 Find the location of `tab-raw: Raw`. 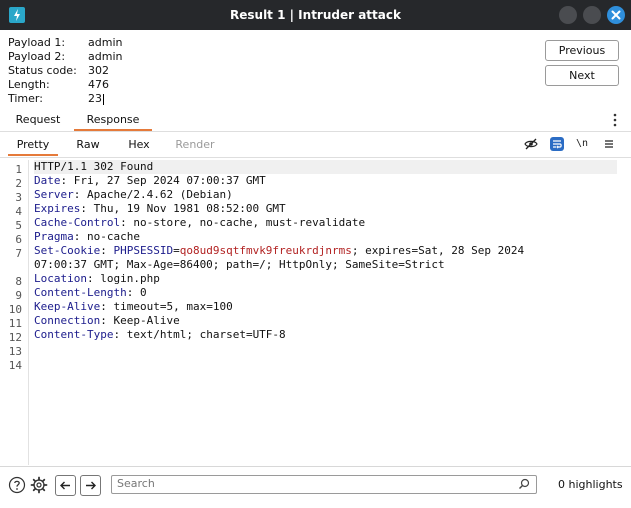

tab-raw: Raw is located at coordinates (88, 145).